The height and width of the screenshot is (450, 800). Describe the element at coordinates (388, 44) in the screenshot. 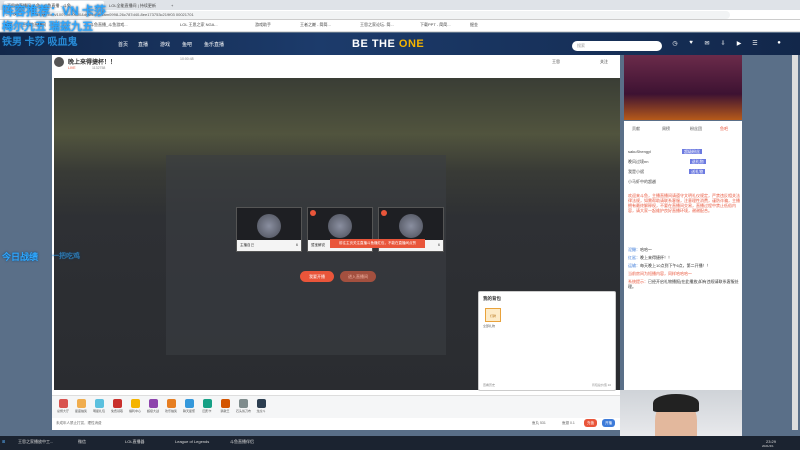

I see `site-logo: BE THE ONE` at that location.